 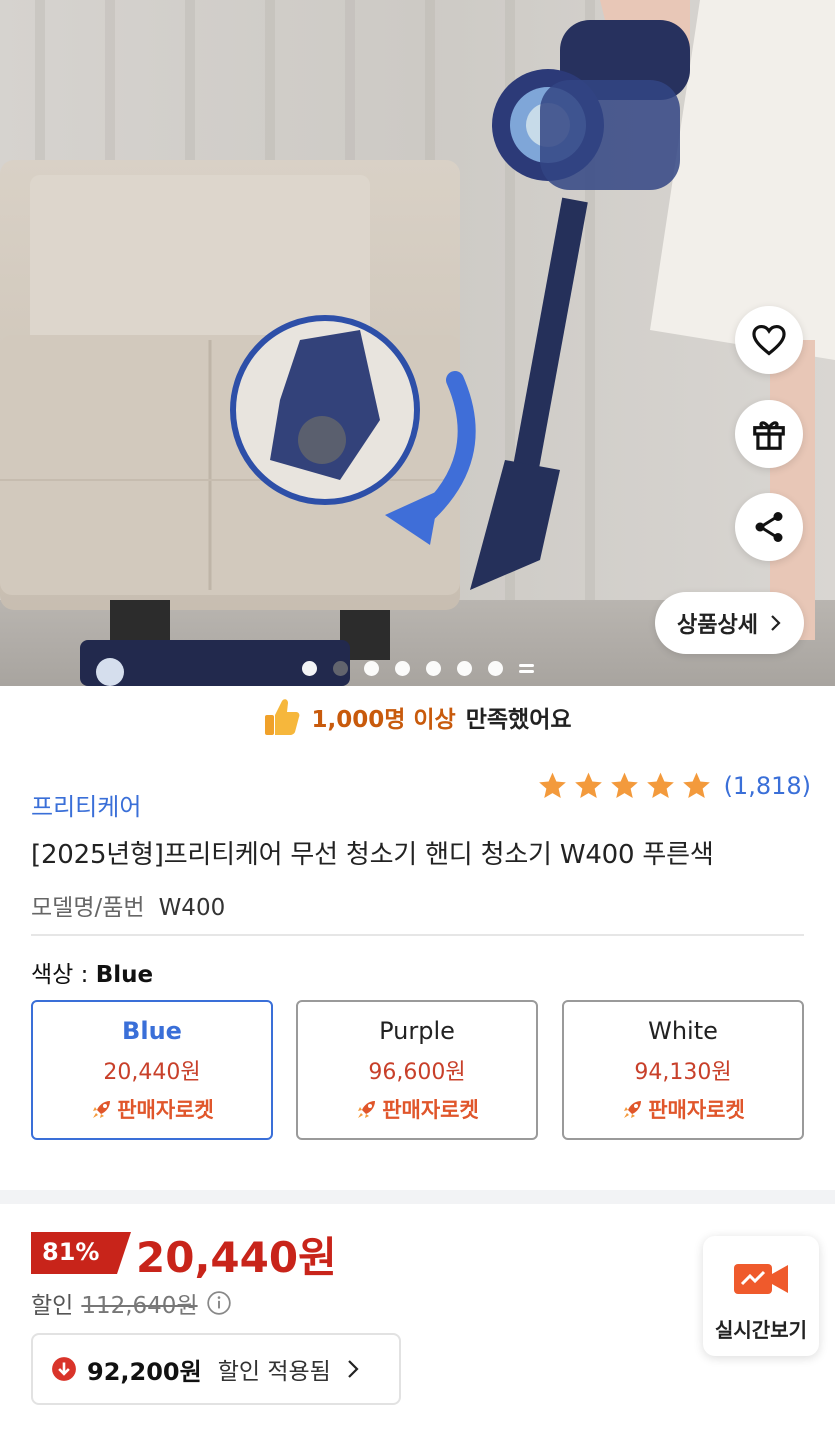 What do you see at coordinates (219, 1303) in the screenshot?
I see `info-icon` at bounding box center [219, 1303].